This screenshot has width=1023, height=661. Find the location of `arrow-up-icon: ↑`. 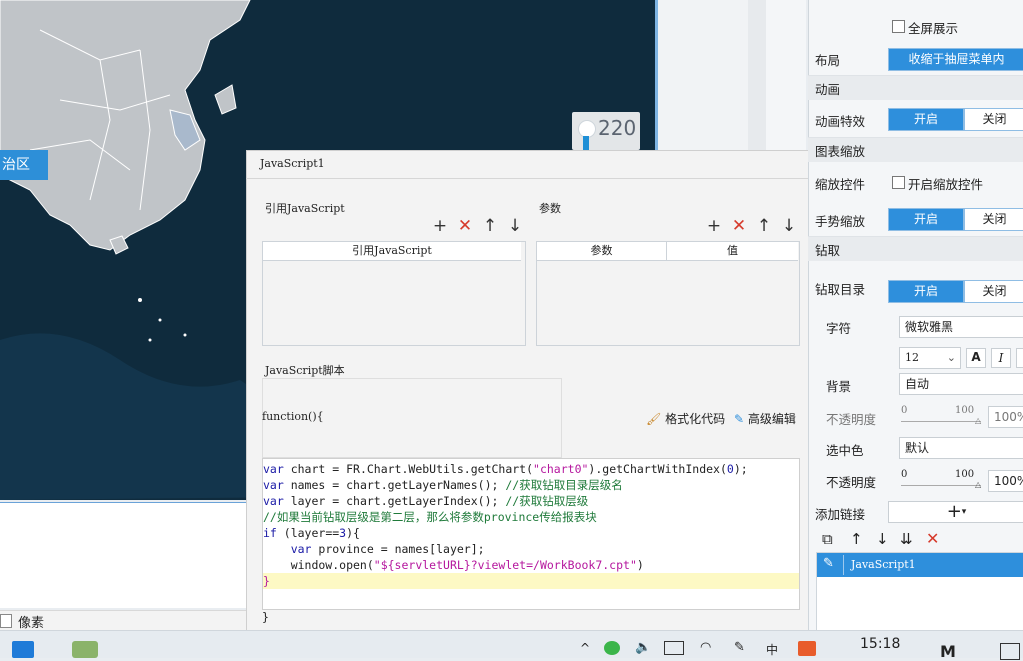

arrow-up-icon: ↑ is located at coordinates (856, 539).